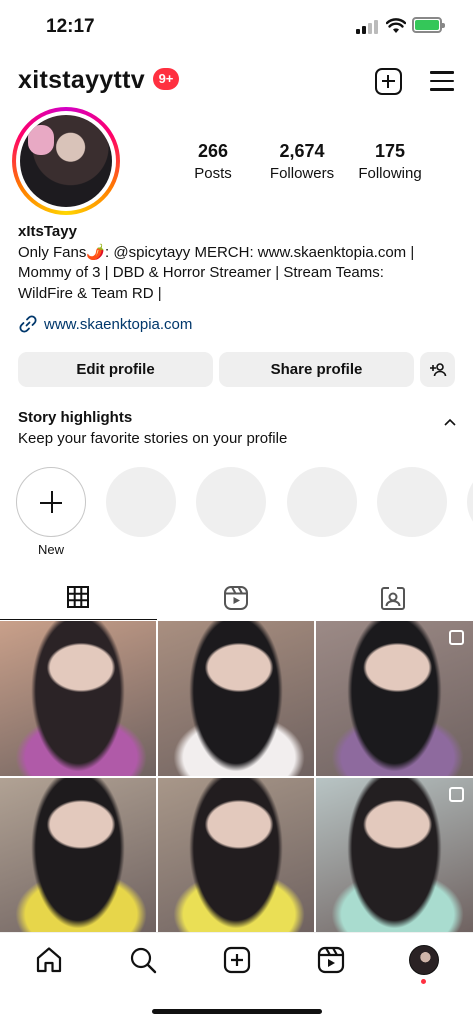  Describe the element at coordinates (367, 27) in the screenshot. I see `cellular-signal-icon` at that location.